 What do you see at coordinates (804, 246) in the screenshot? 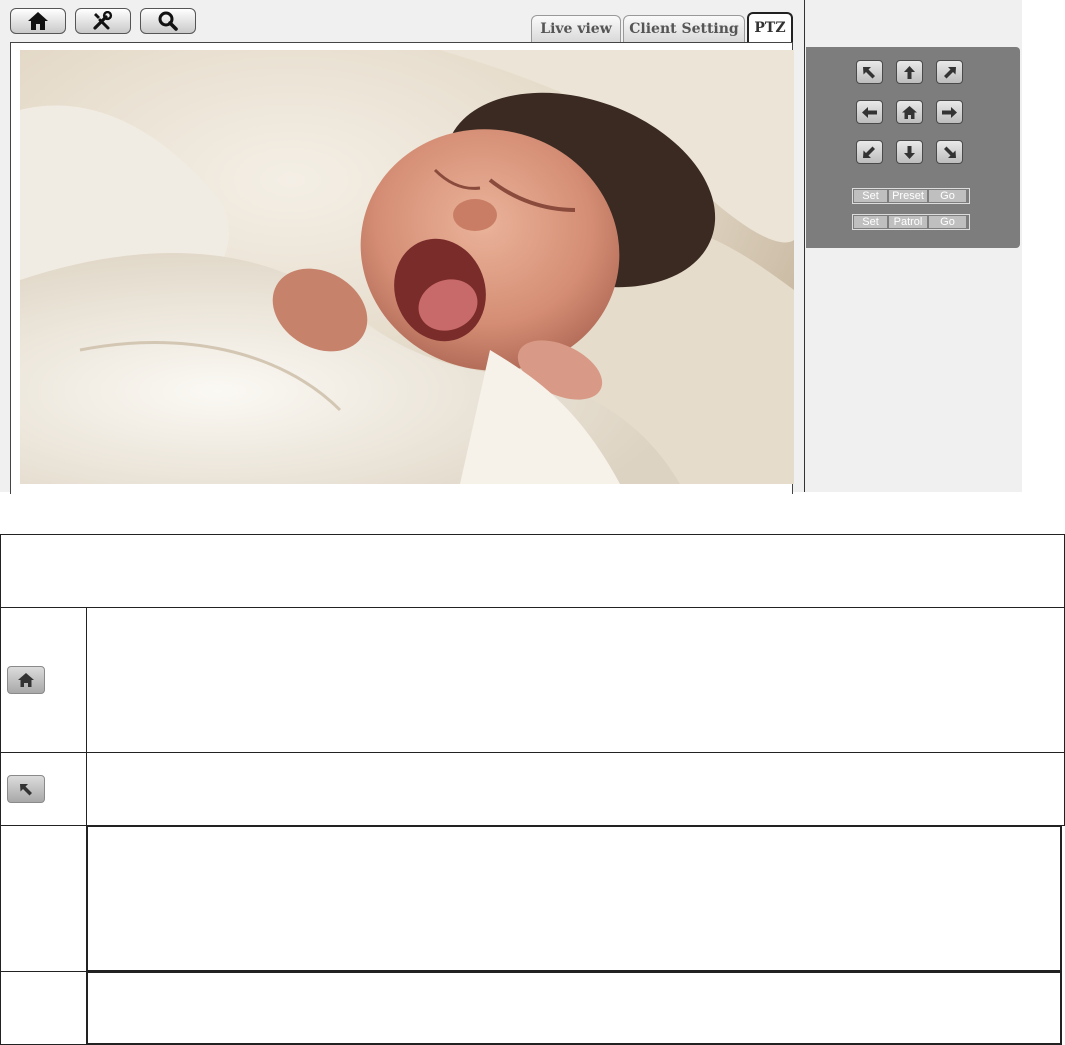
I see `panel-divider` at bounding box center [804, 246].